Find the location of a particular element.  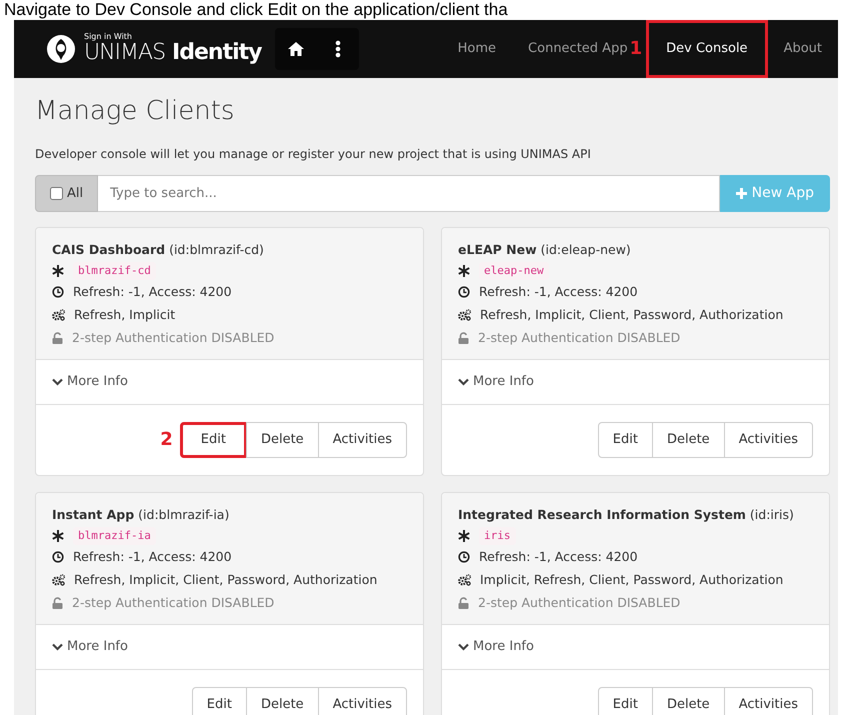

client-title: Integrated Research Information System (id:iris) is located at coordinates (626, 515).